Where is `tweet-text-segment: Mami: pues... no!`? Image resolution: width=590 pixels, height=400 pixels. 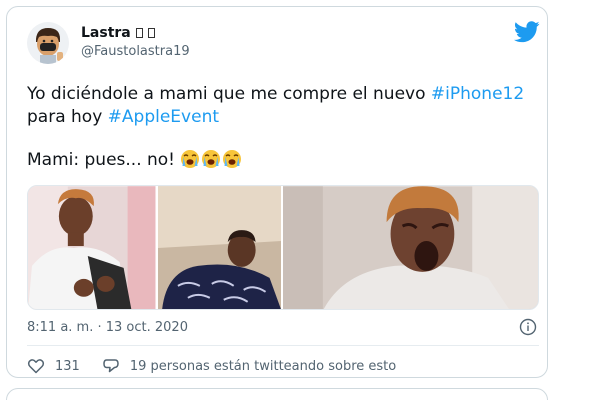 tweet-text-segment: Mami: pues... no! is located at coordinates (104, 160).